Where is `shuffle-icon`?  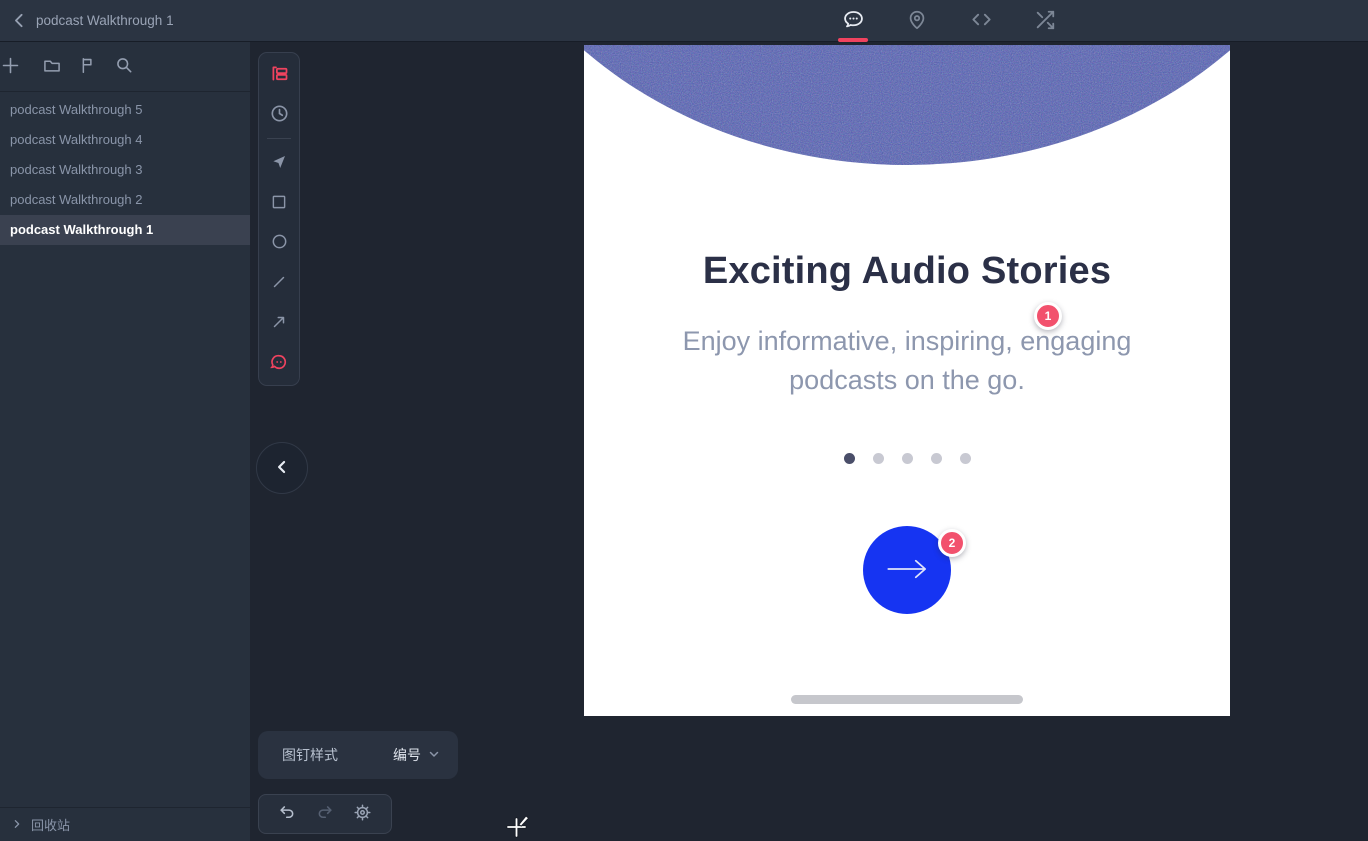 shuffle-icon is located at coordinates (1045, 21).